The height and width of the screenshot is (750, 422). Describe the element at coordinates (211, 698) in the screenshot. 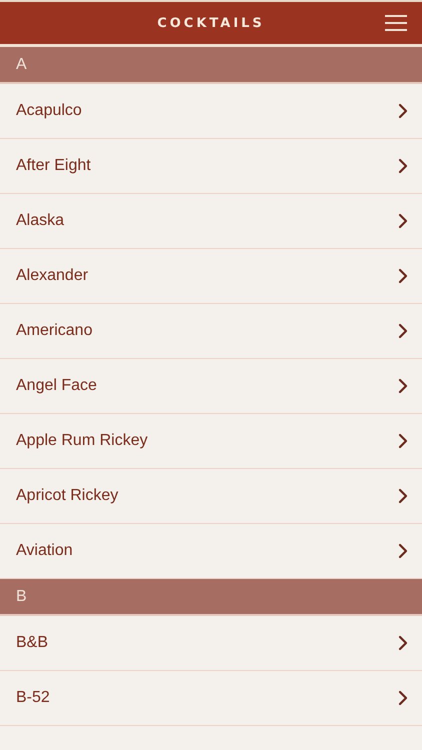

I see `cocktail-row: B-52` at that location.